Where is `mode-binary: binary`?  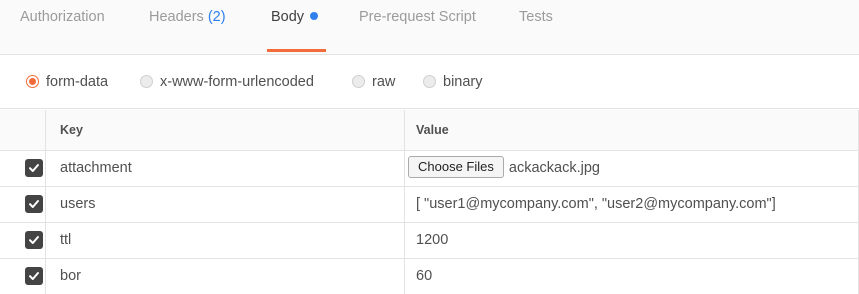 mode-binary: binary is located at coordinates (453, 82).